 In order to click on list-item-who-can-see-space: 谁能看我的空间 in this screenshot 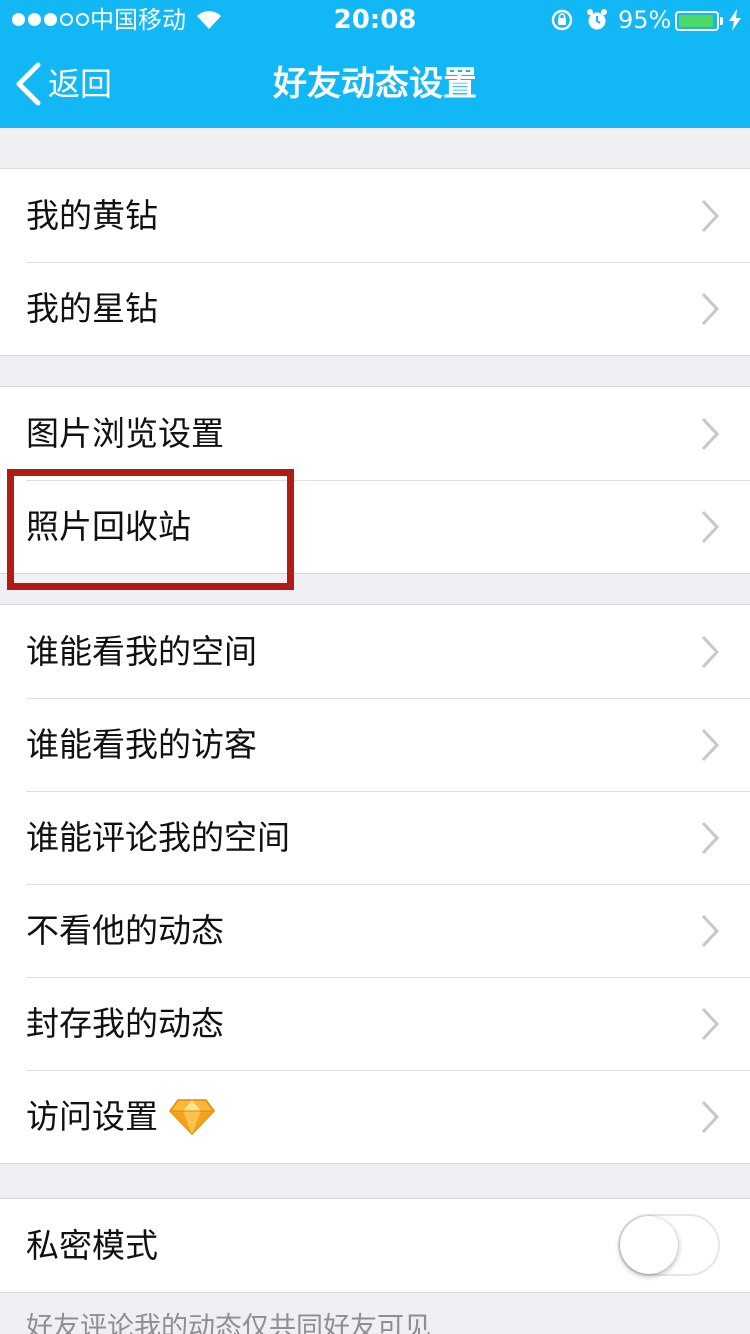, I will do `click(375, 651)`.